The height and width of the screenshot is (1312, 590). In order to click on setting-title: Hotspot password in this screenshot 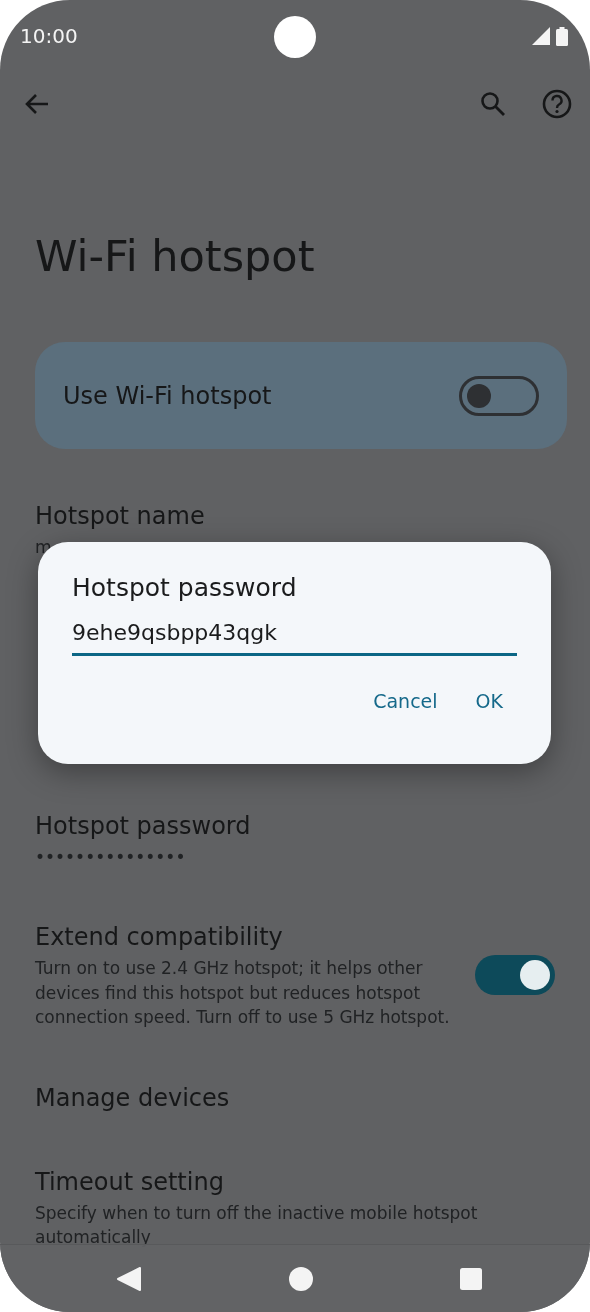, I will do `click(301, 825)`.